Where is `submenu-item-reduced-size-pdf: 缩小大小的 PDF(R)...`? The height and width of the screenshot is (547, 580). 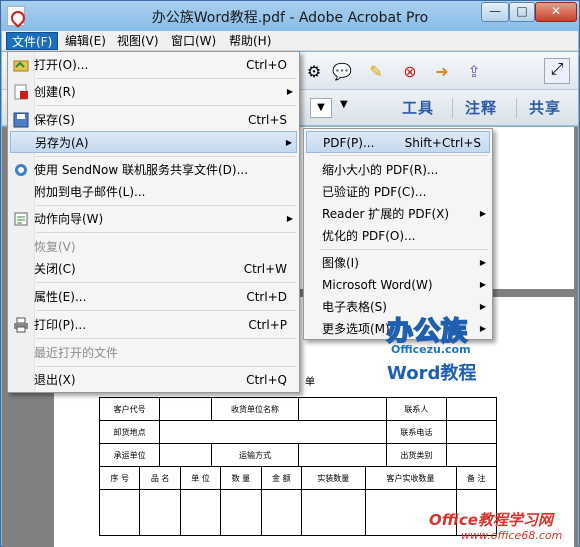
submenu-item-reduced-size-pdf: 缩小大小的 PDF(R)... is located at coordinates (398, 170).